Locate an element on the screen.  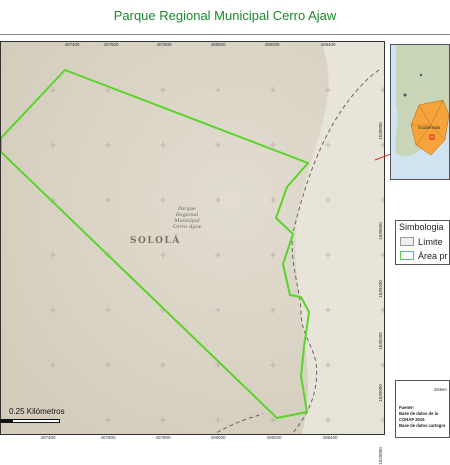
tick-label: 1630000 is located at coordinates (380, 393).